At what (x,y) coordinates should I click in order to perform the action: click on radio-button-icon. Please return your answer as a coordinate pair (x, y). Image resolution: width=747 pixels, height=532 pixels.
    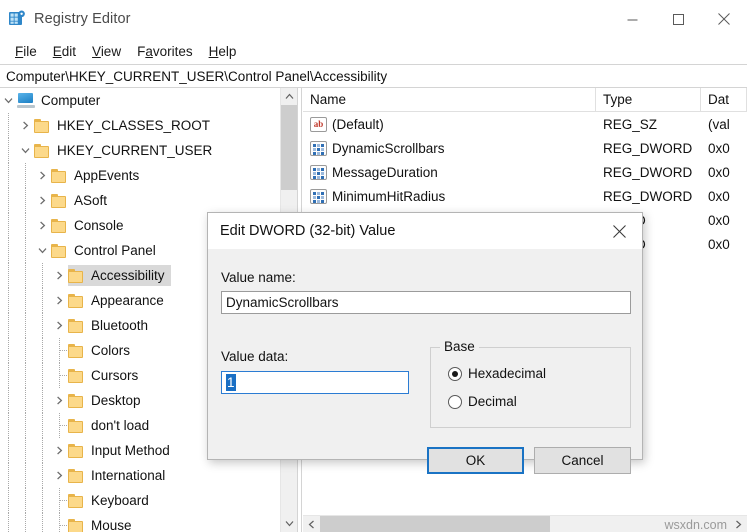
    Looking at the image, I should click on (455, 373).